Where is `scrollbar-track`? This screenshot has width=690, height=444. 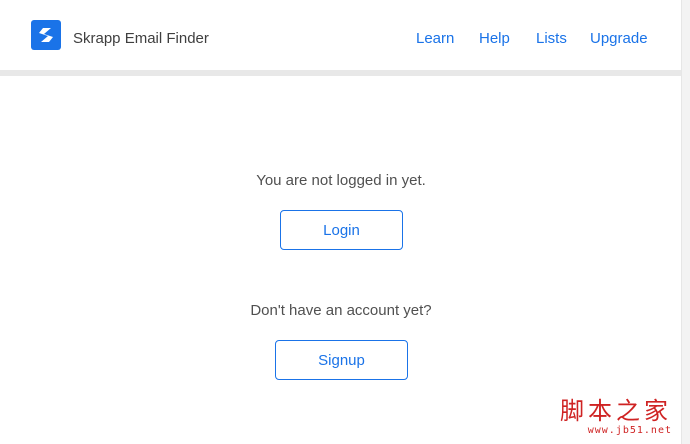
scrollbar-track is located at coordinates (685, 222).